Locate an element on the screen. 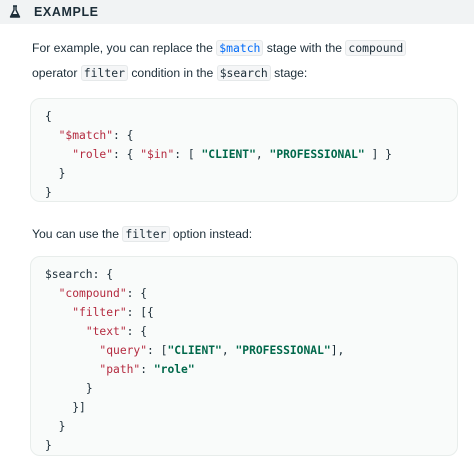 This screenshot has height=476, width=474. code-line: }] is located at coordinates (251, 407).